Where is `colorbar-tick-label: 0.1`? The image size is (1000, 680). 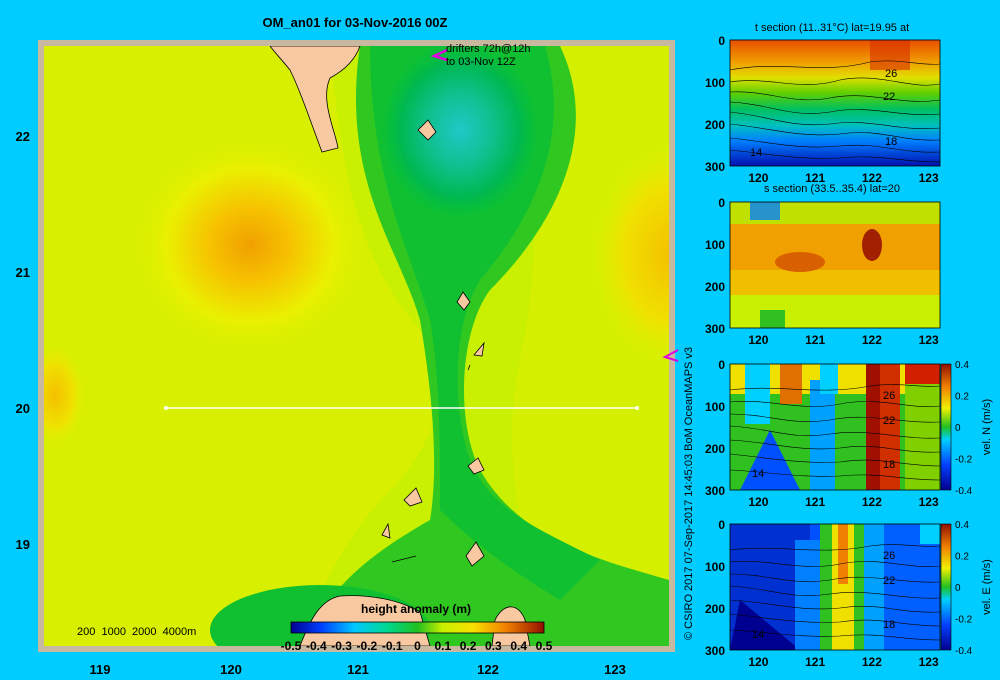 colorbar-tick-label: 0.1 is located at coordinates (442, 646).